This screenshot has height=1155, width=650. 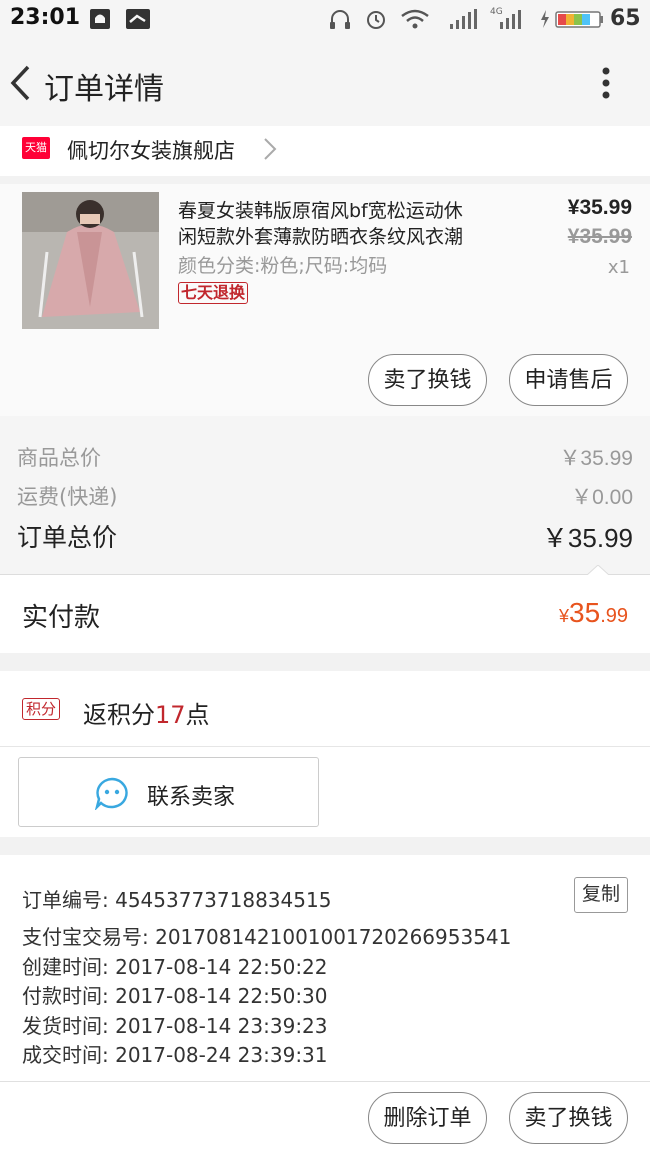 What do you see at coordinates (376, 20) in the screenshot?
I see `alarm-icon` at bounding box center [376, 20].